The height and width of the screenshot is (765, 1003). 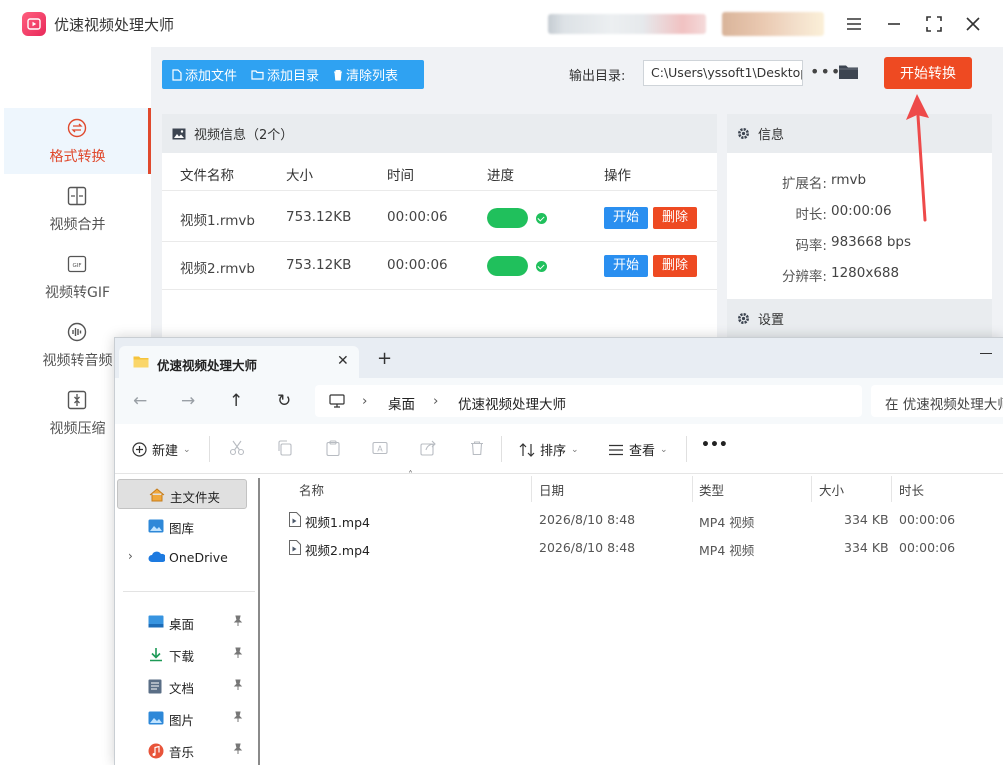 What do you see at coordinates (285, 448) in the screenshot?
I see `copy-icon` at bounding box center [285, 448].